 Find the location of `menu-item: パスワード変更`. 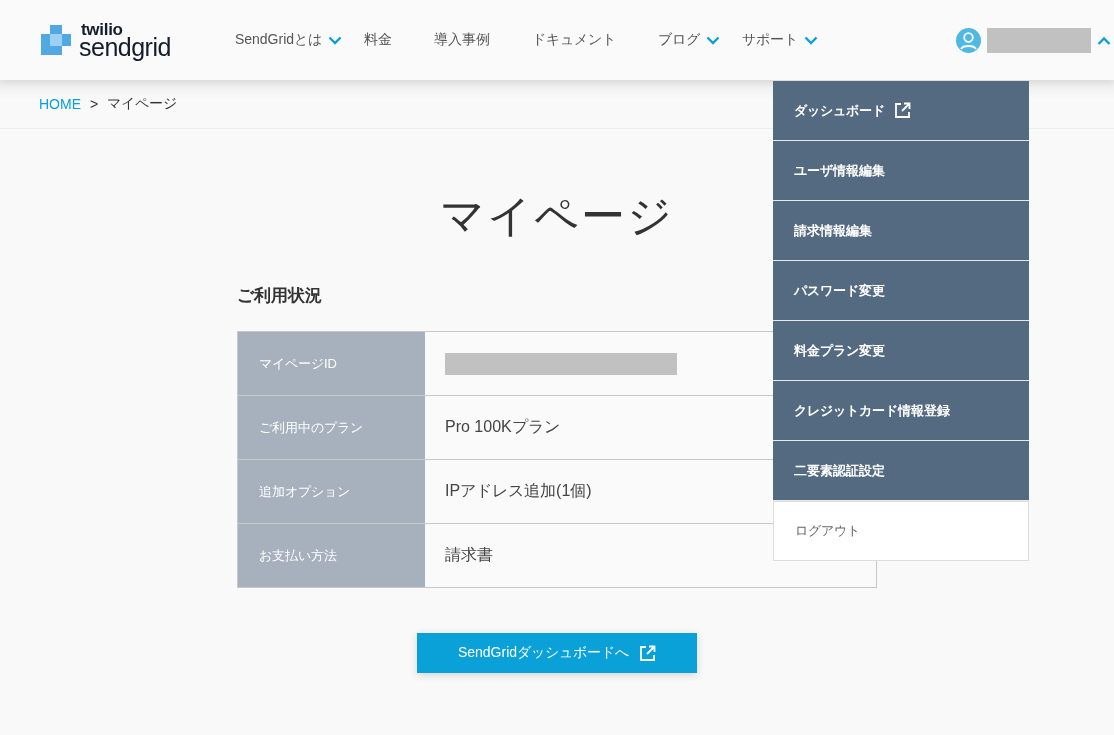

menu-item: パスワード変更 is located at coordinates (901, 291).